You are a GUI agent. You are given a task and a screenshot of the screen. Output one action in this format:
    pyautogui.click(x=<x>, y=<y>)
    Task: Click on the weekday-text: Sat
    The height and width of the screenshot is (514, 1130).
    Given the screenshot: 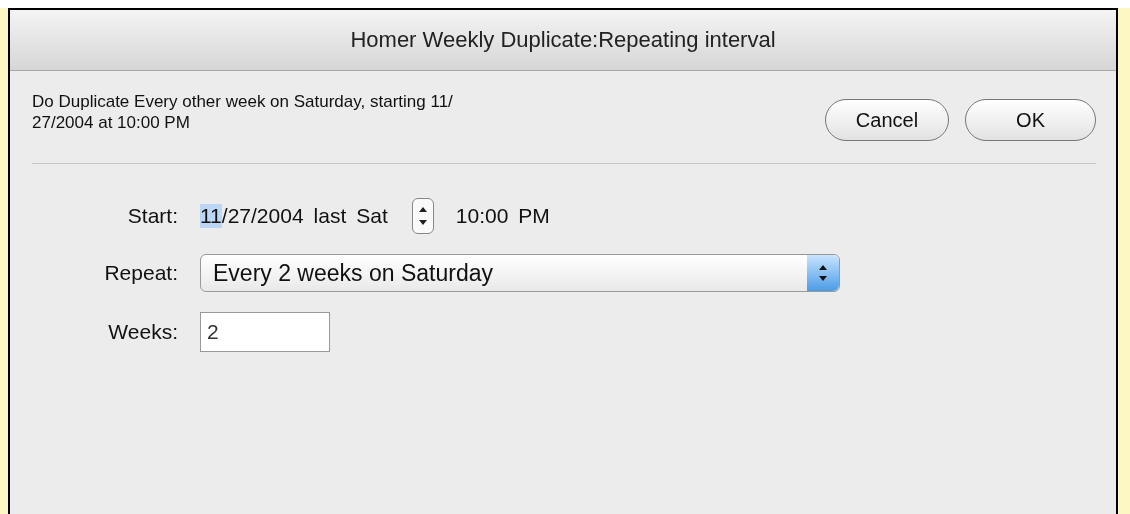 What is the action you would take?
    pyautogui.click(x=372, y=216)
    